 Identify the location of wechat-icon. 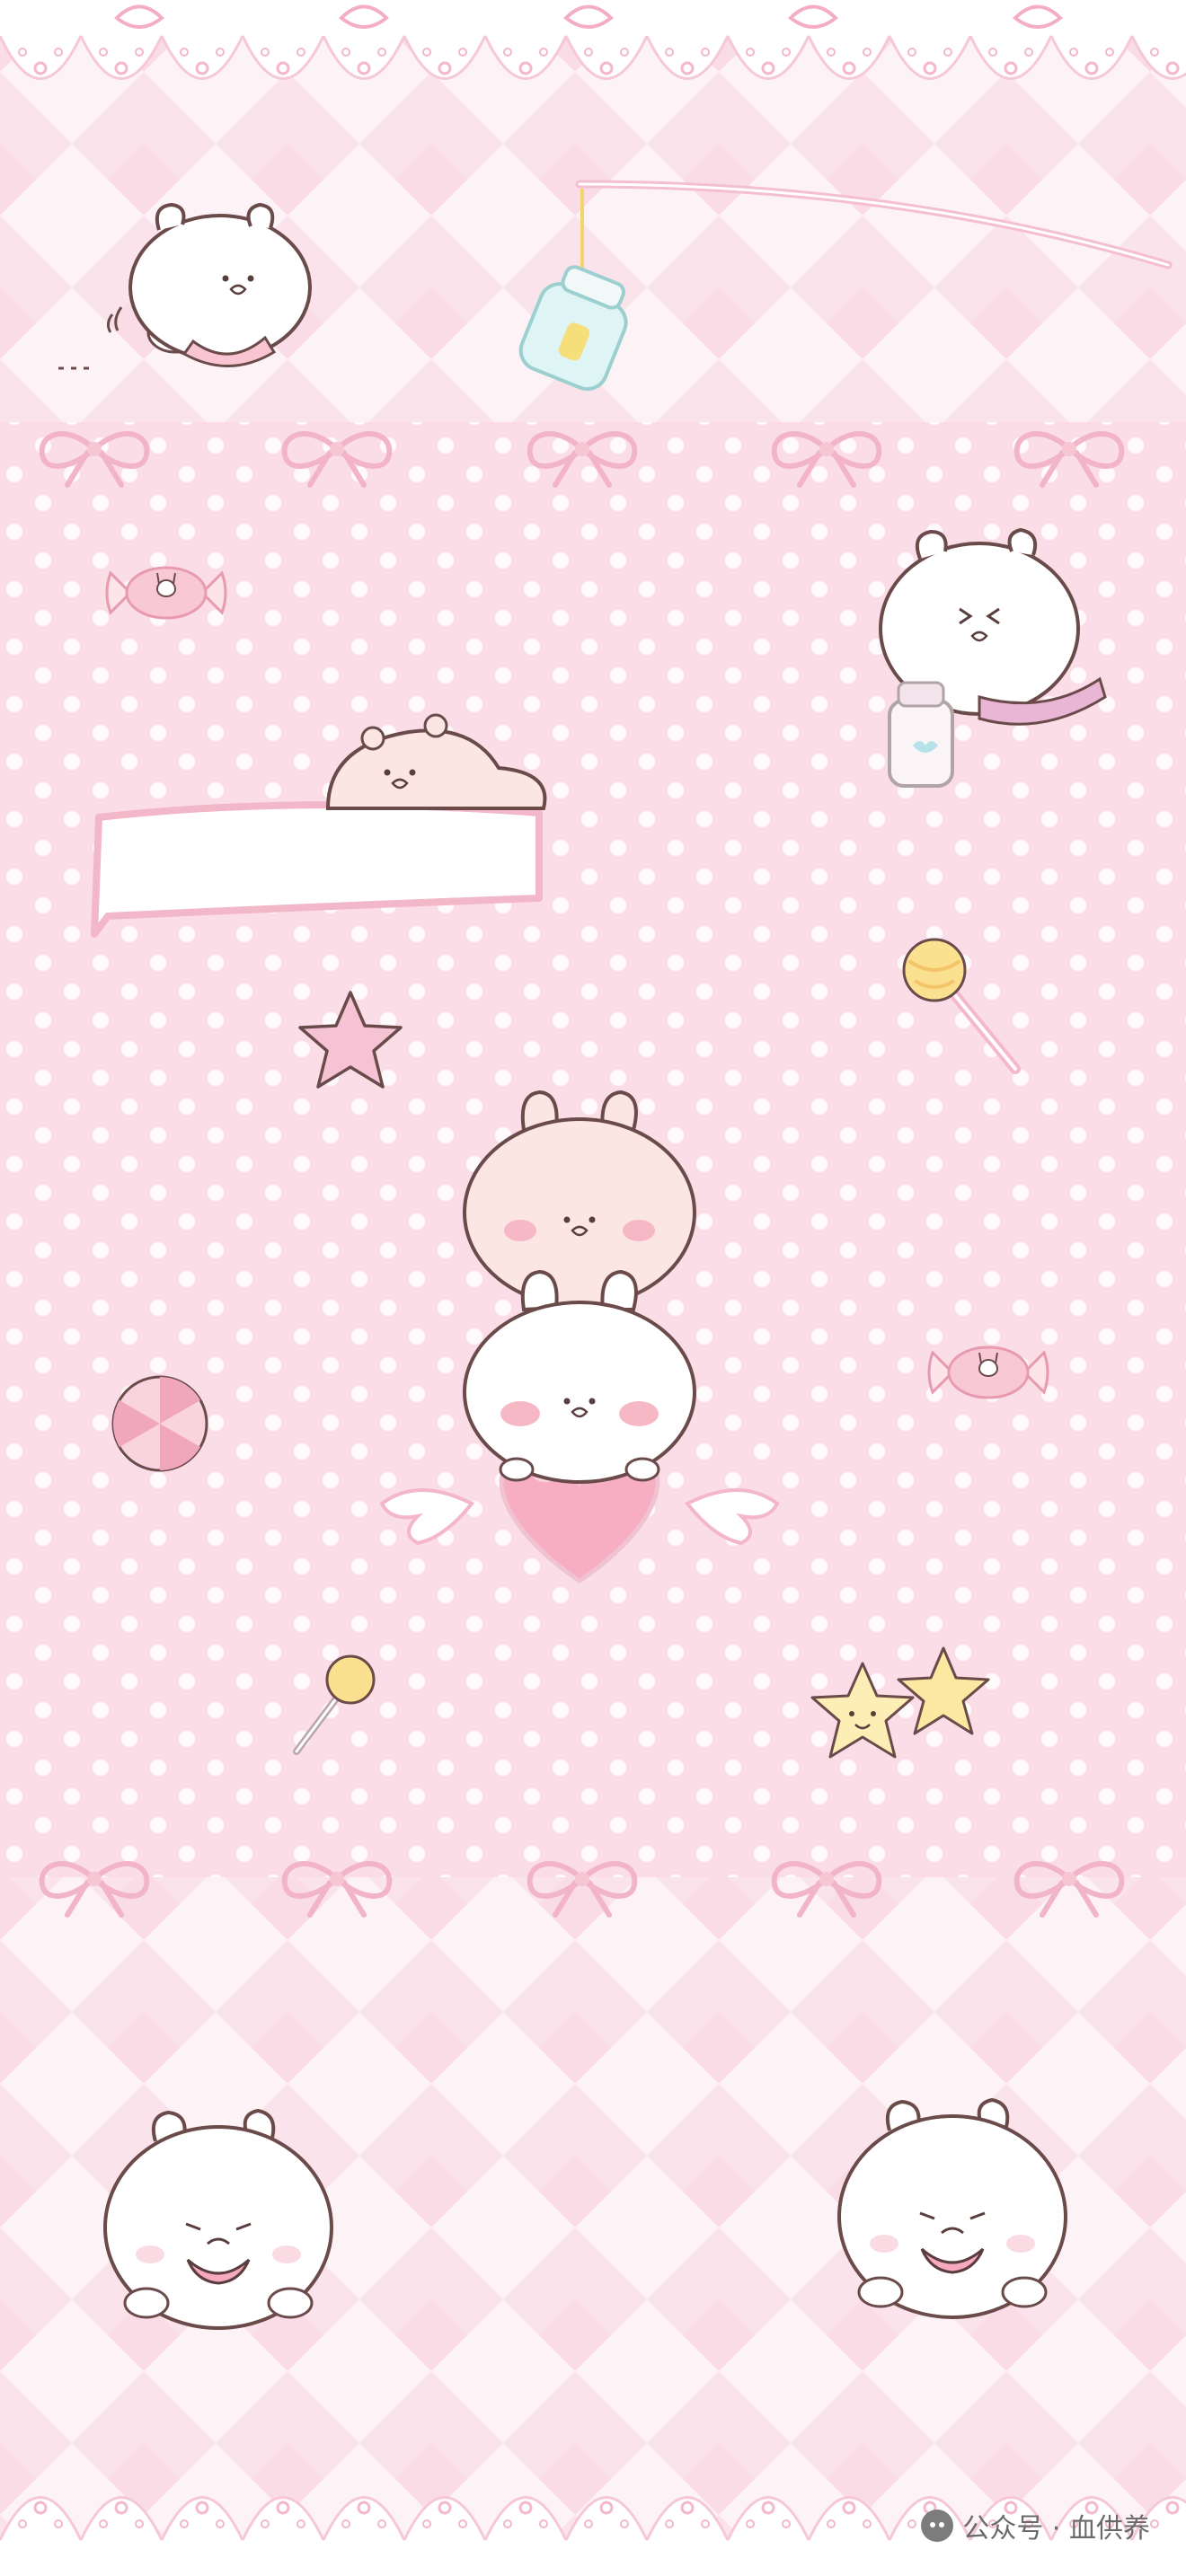
(937, 2526).